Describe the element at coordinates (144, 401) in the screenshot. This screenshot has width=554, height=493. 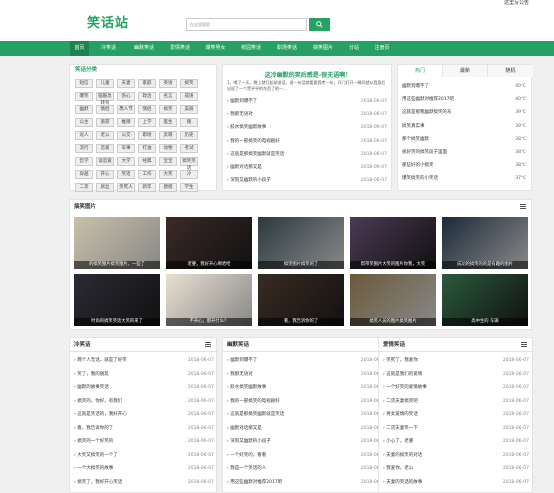
I see `list-item: › 搞笑的，你好，有我们 2018-06-07` at that location.